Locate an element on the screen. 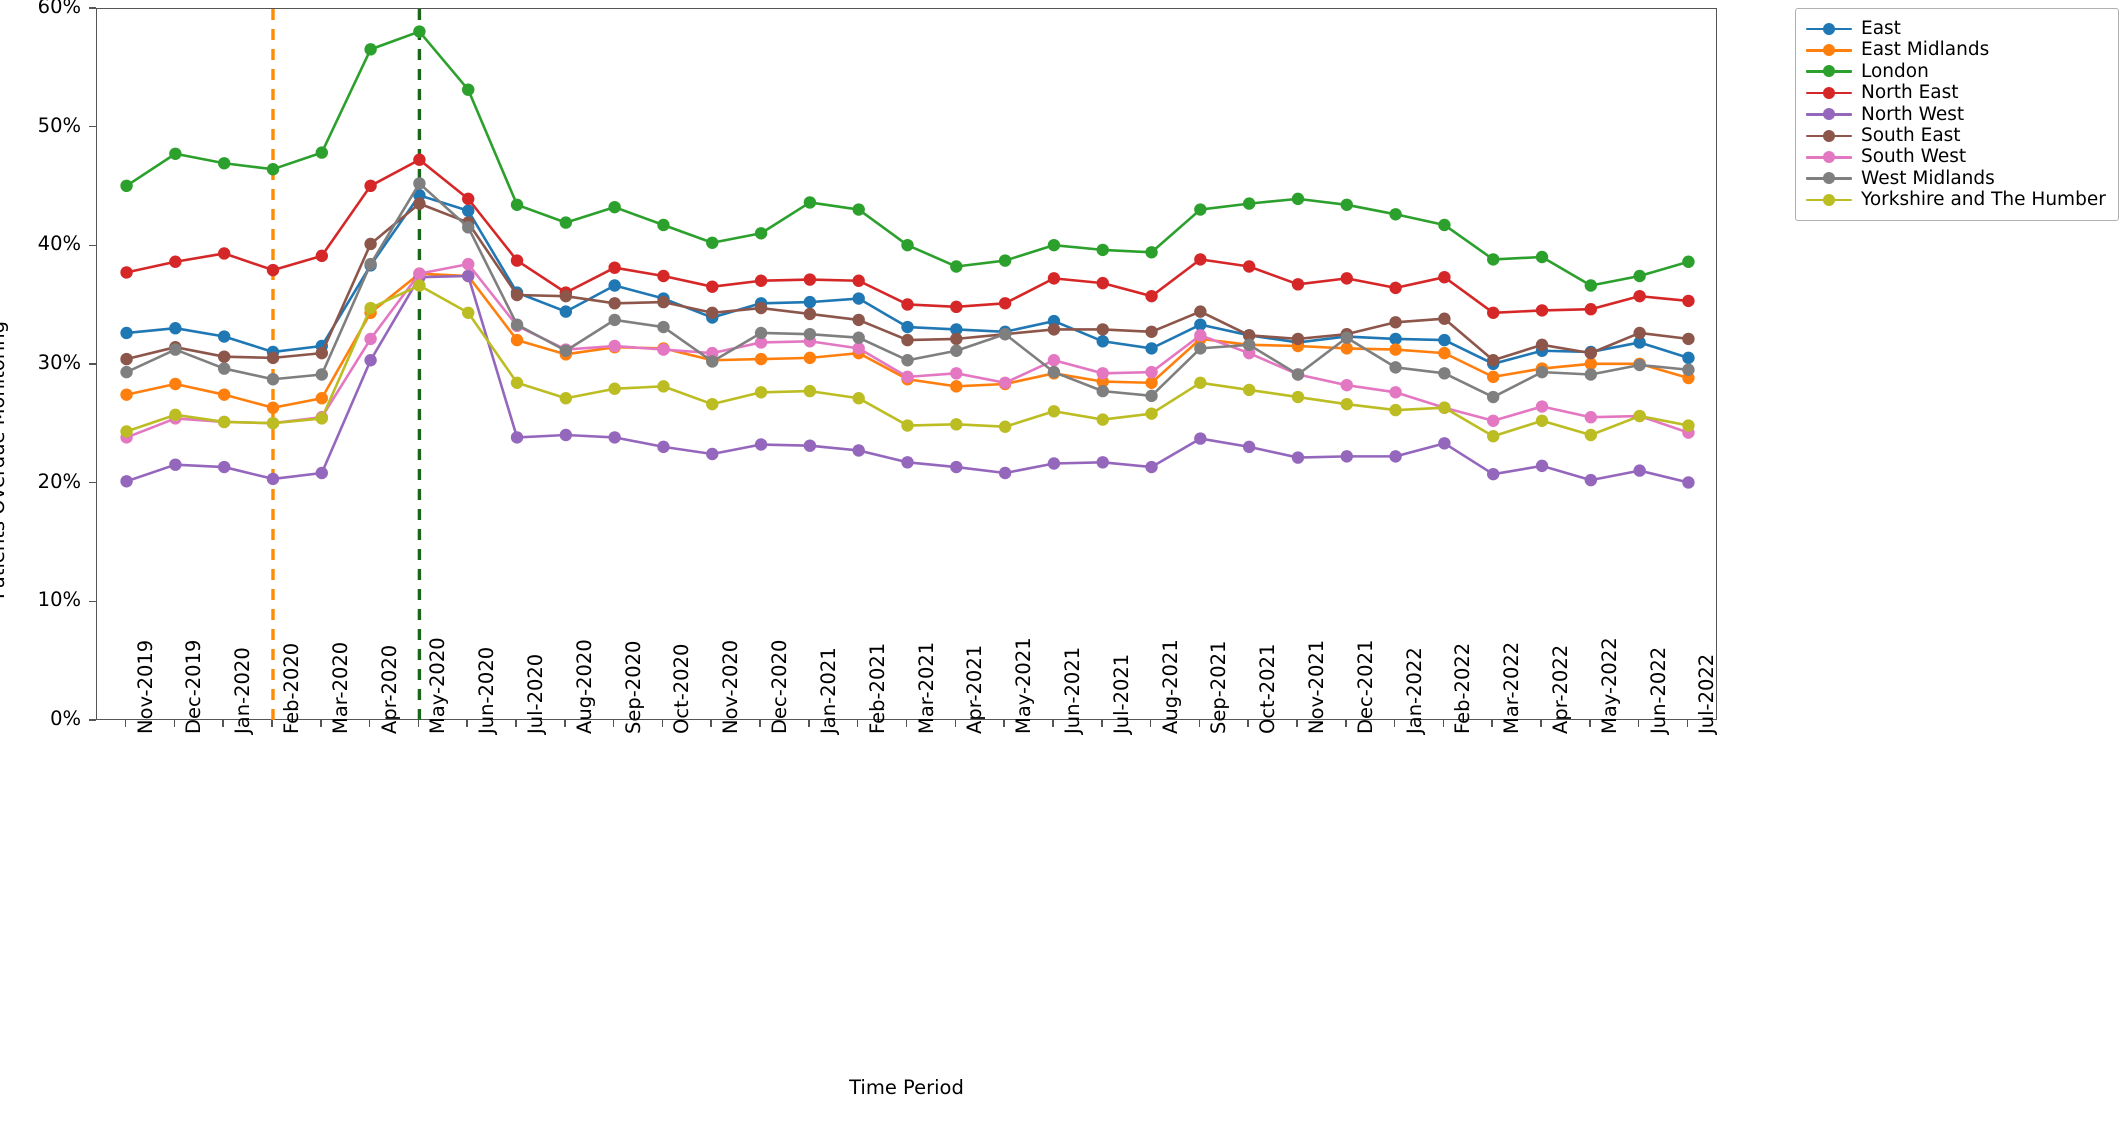  legend-item-london: London is located at coordinates (1956, 71).